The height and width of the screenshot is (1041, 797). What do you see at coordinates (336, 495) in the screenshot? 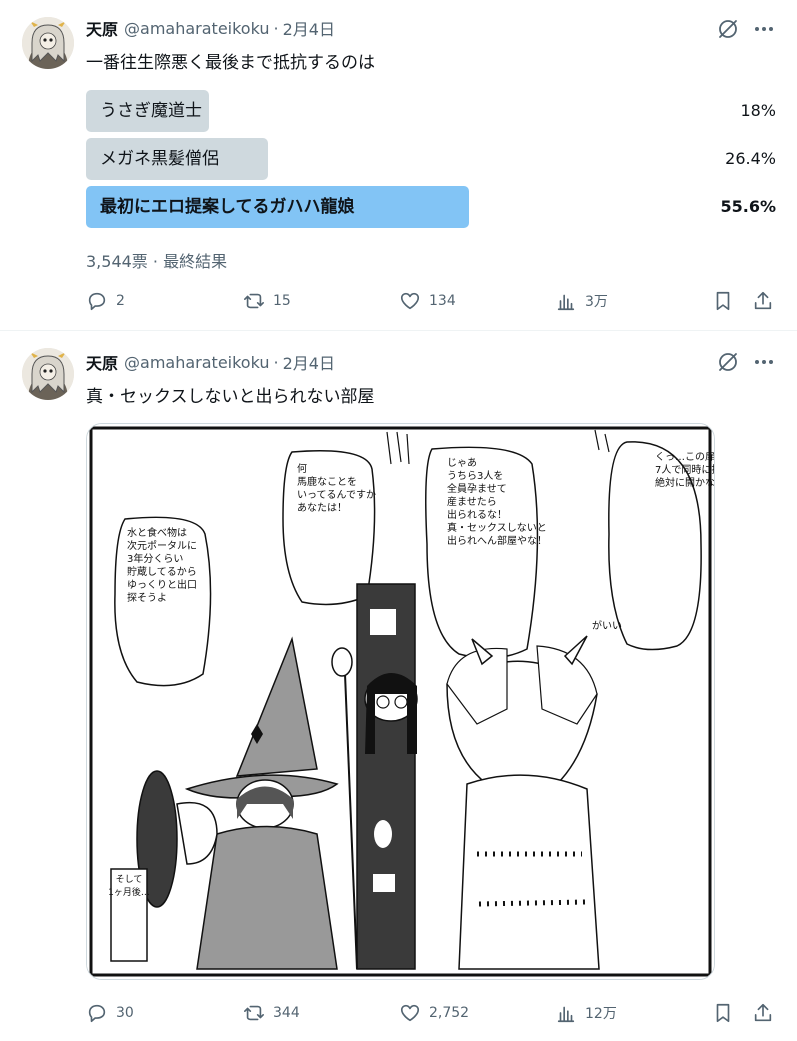
I see `comic-text-line: いってるんですか` at bounding box center [336, 495].